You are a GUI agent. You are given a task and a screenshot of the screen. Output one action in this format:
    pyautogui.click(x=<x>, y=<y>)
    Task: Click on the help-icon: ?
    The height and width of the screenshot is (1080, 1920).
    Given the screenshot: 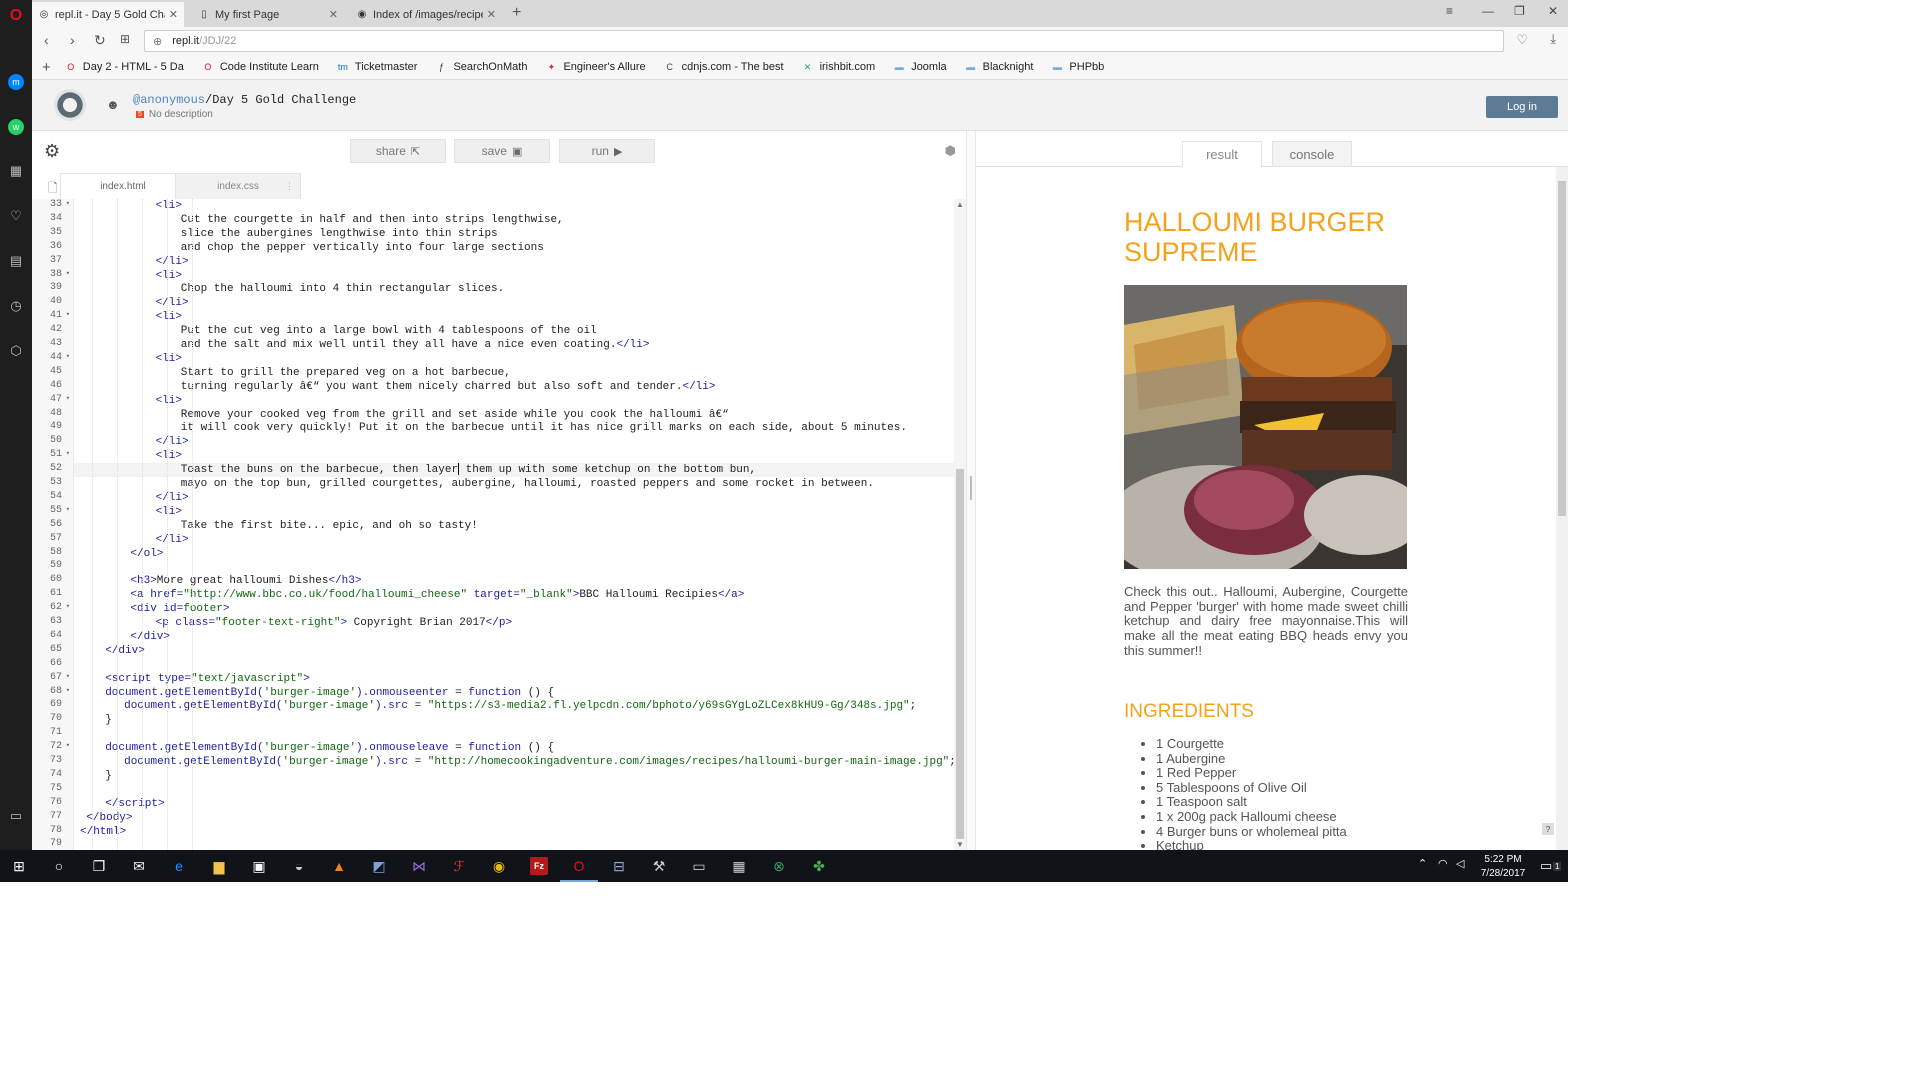 What is the action you would take?
    pyautogui.click(x=1548, y=829)
    